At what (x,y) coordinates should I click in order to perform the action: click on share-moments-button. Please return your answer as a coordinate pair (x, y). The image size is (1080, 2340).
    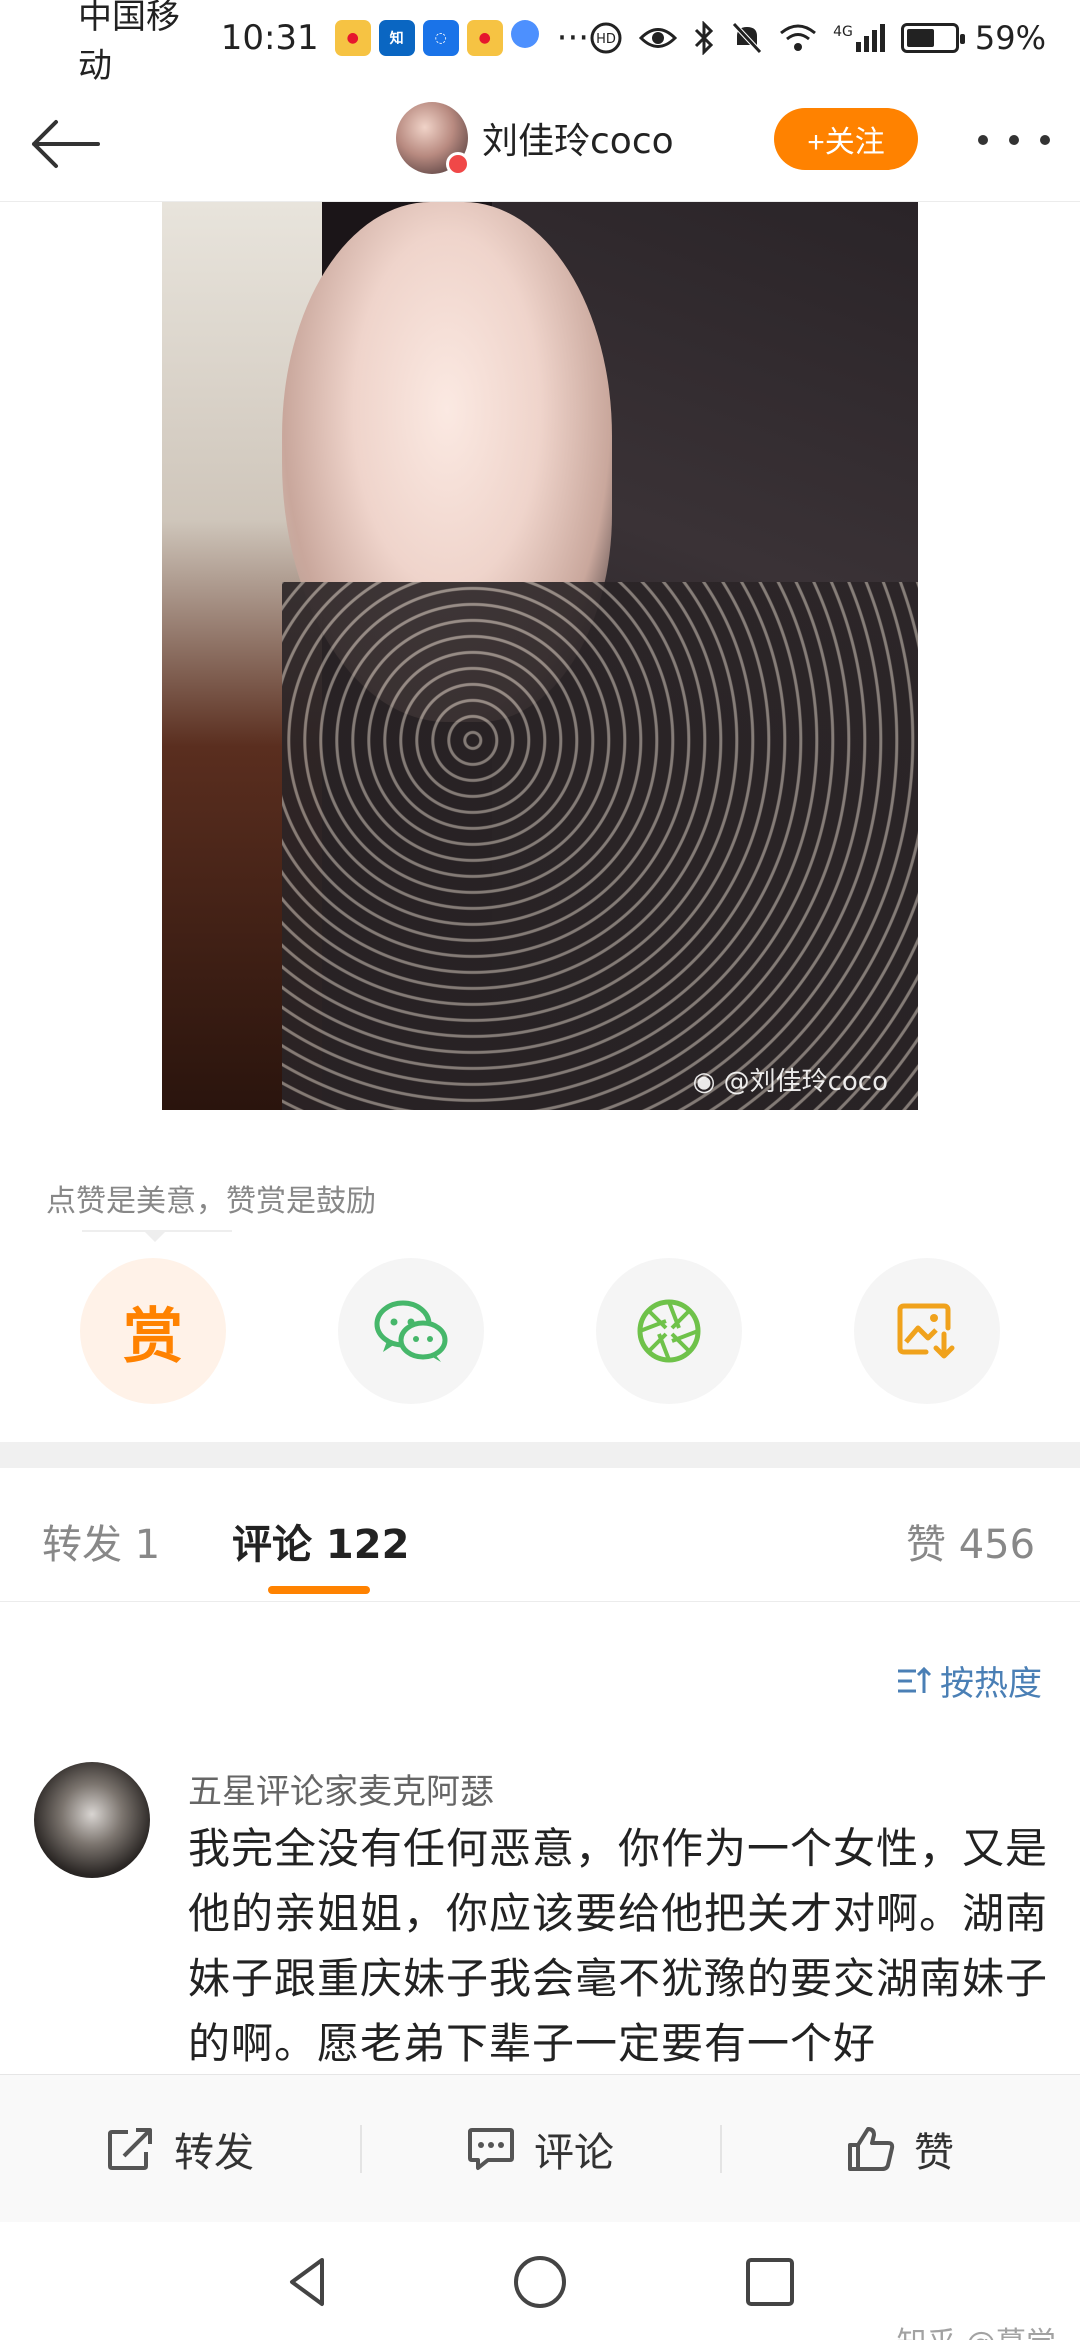
    Looking at the image, I should click on (669, 1331).